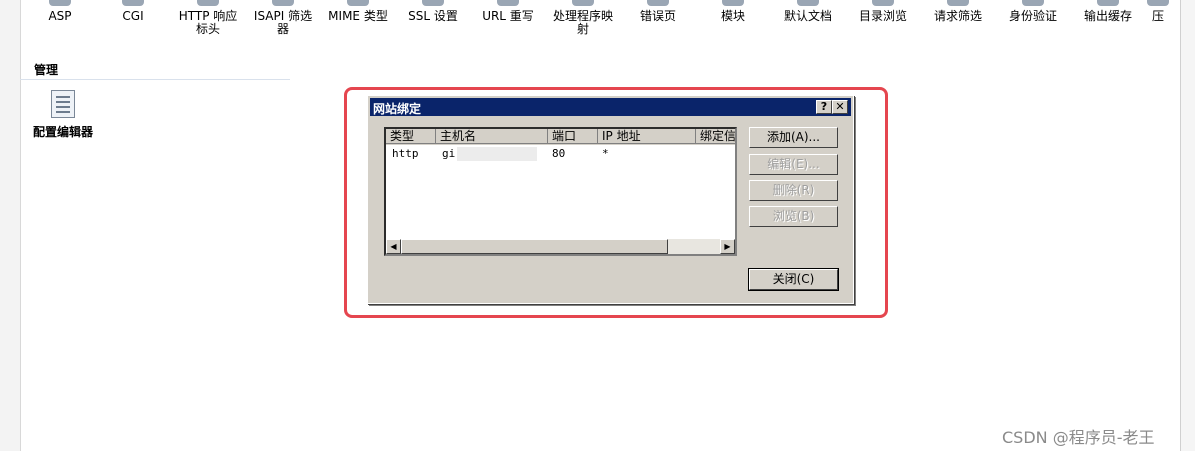 Image resolution: width=1195 pixels, height=451 pixels. What do you see at coordinates (60, 3) in the screenshot?
I see `asp-icon` at bounding box center [60, 3].